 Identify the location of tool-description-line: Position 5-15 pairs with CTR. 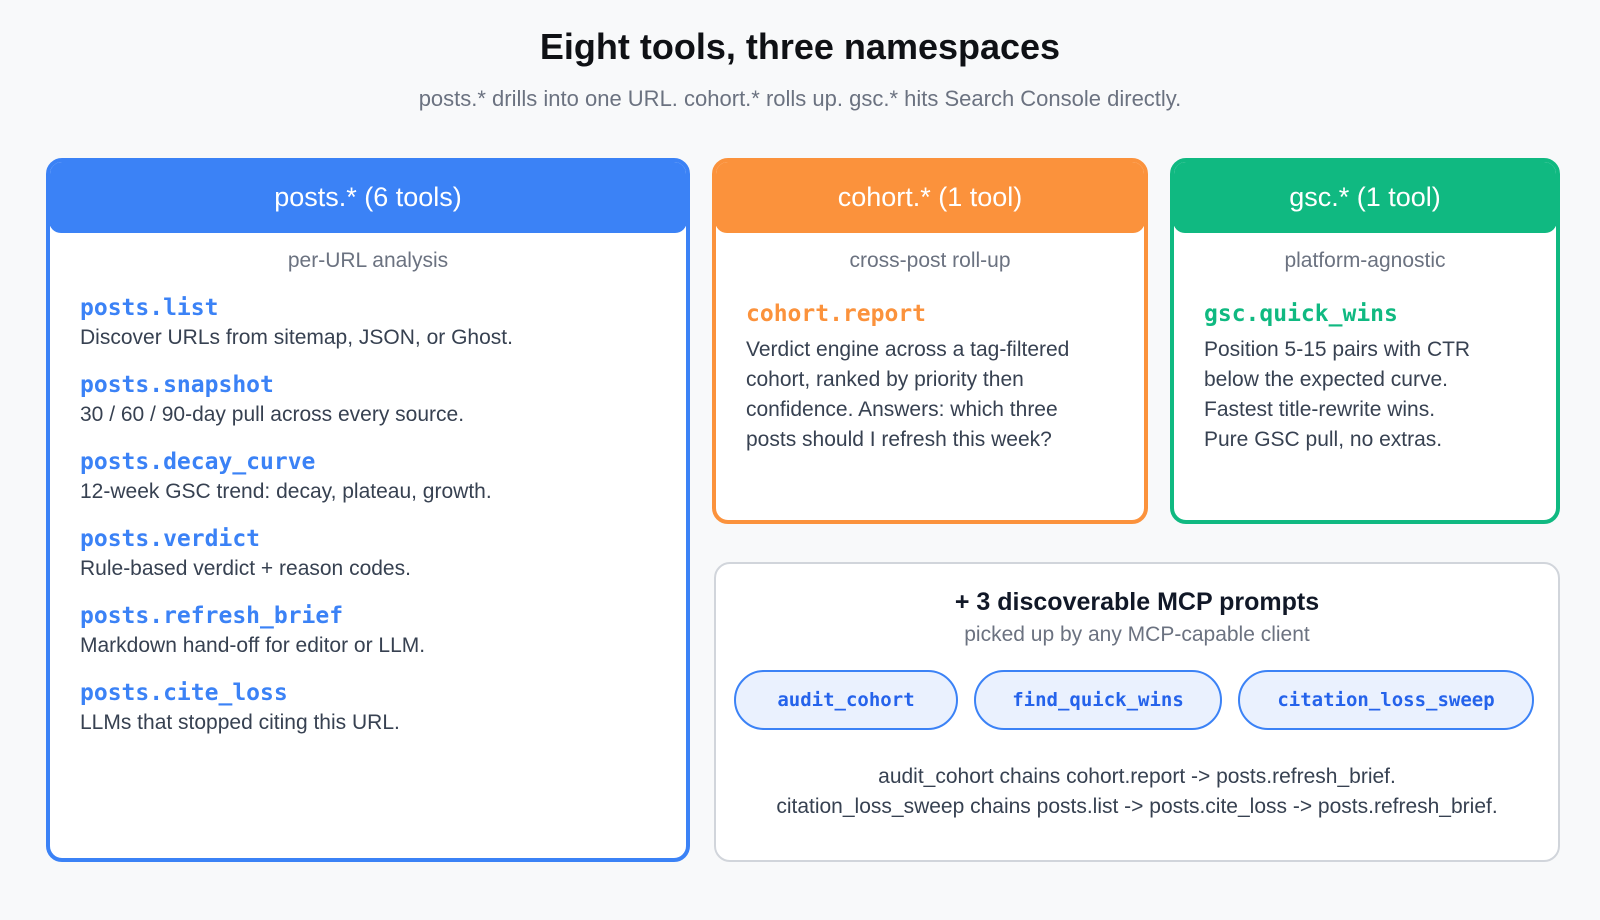
(1337, 349).